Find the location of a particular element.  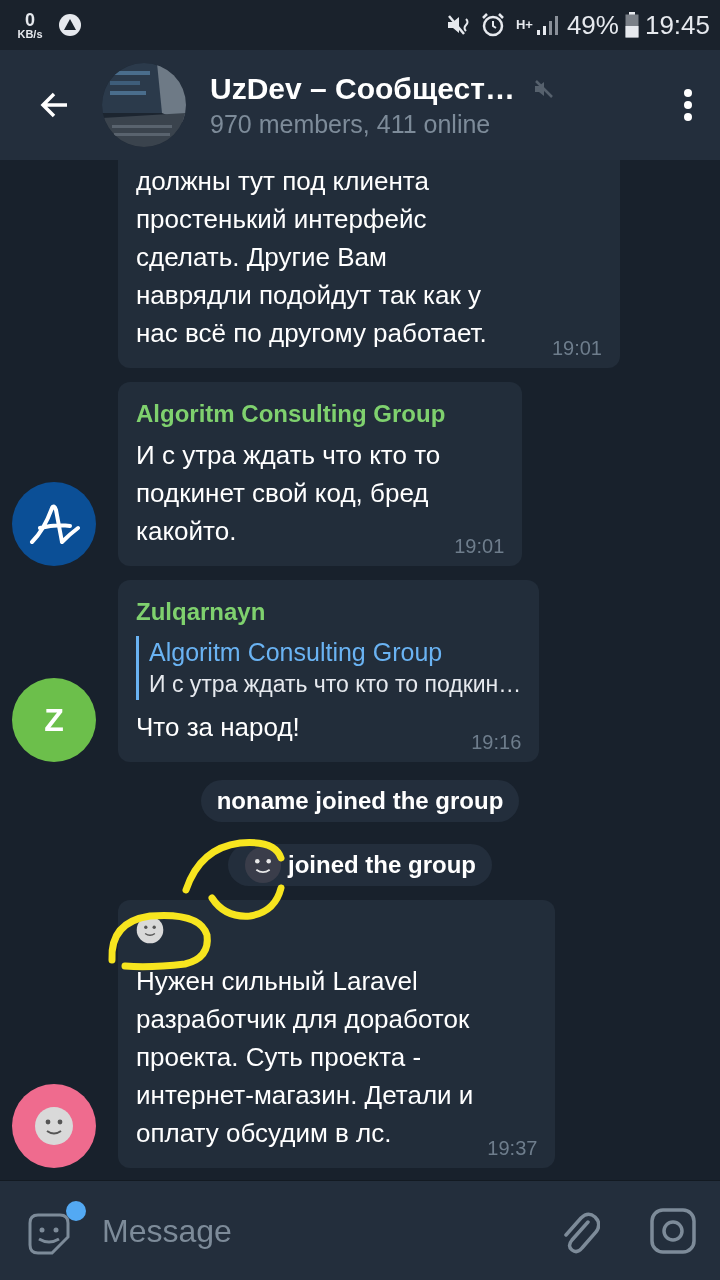

battery-percent: 49% is located at coordinates (592, 25).